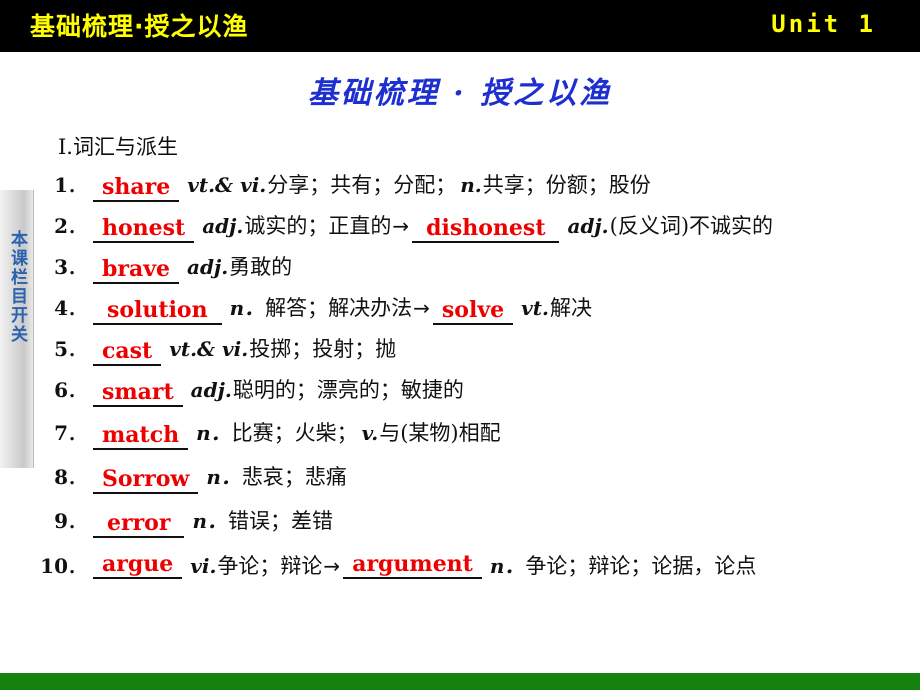  I want to click on definition-text: 投掷；投射；抛, so click(323, 349).